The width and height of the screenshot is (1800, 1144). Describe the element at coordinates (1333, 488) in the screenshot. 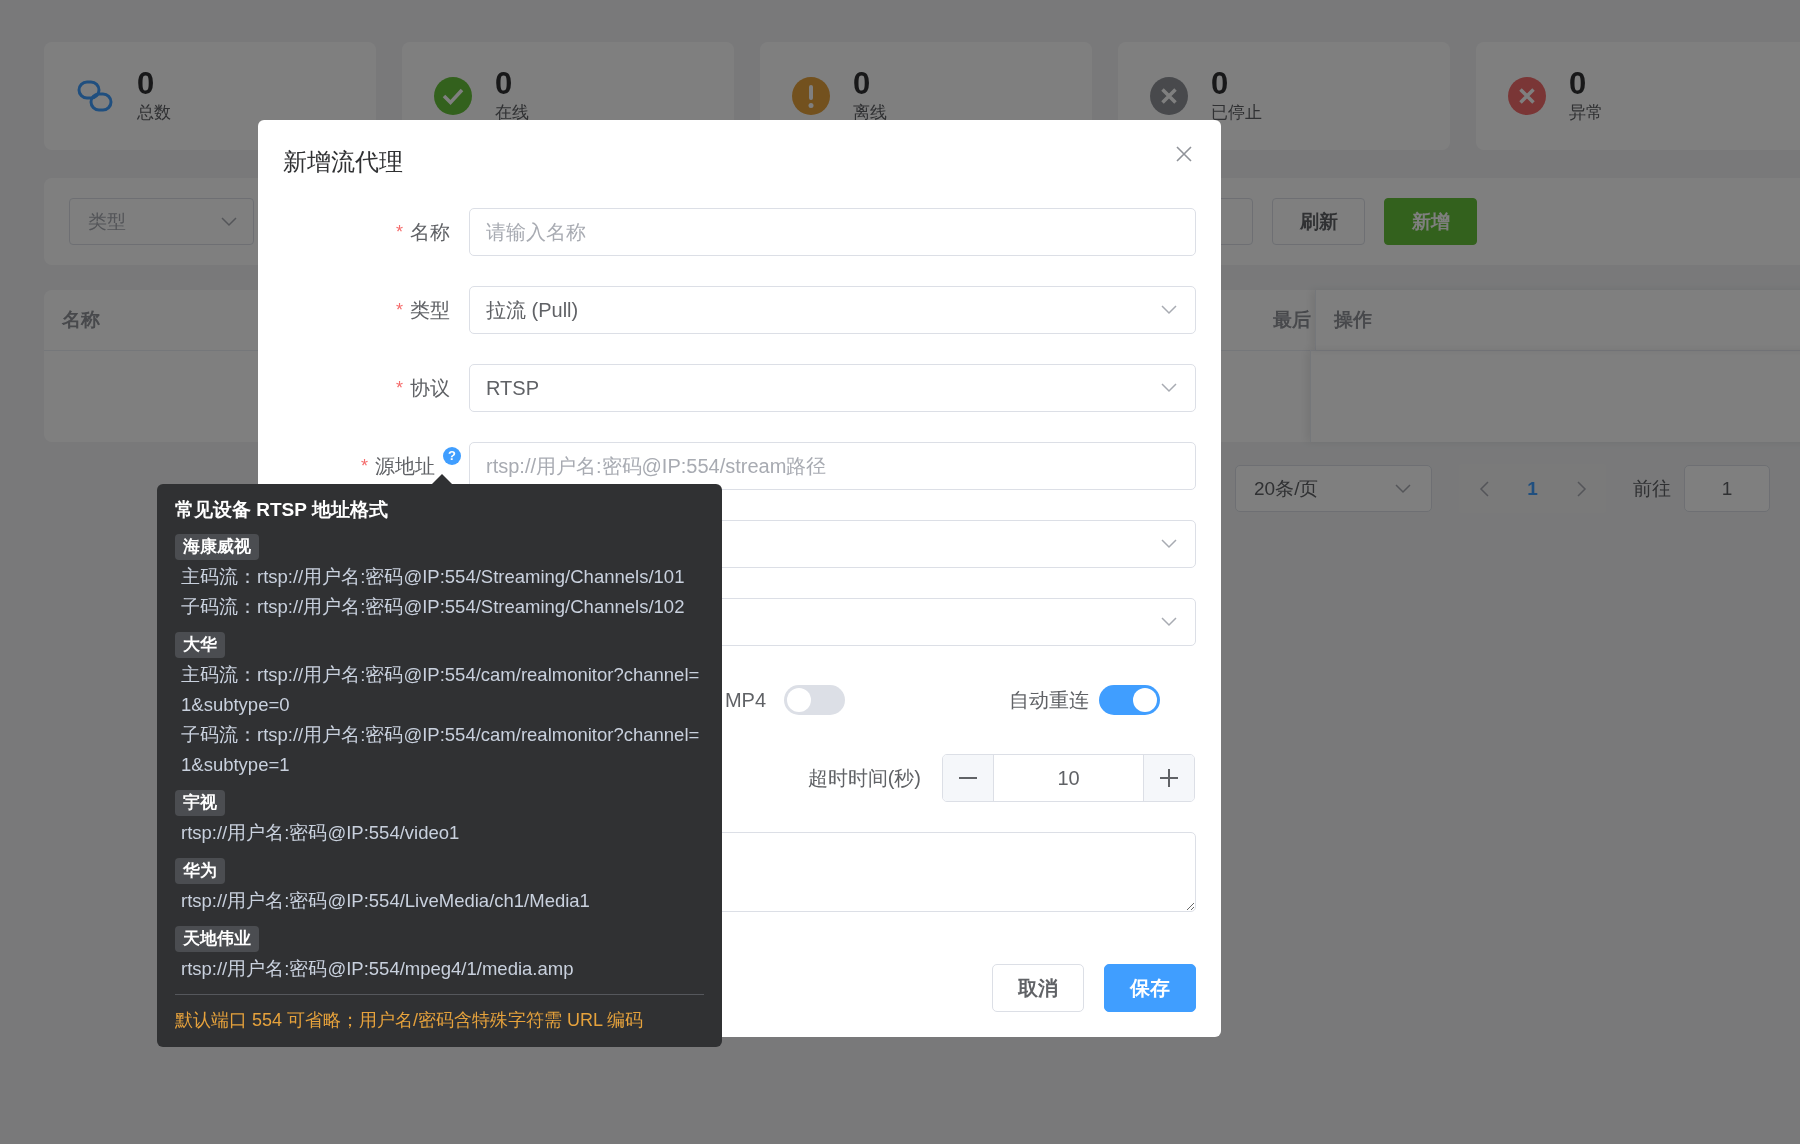

I see `page-size-select: 20条/页` at that location.